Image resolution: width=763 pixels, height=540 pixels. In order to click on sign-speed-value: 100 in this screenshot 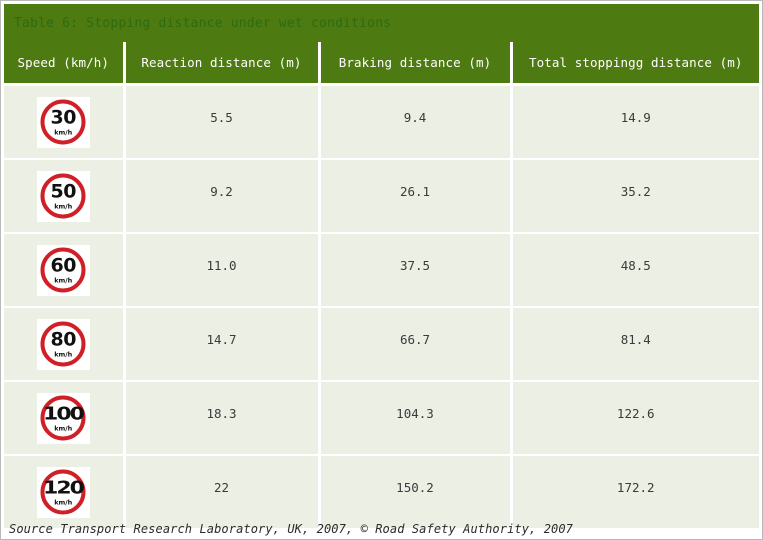, I will do `click(64, 414)`.